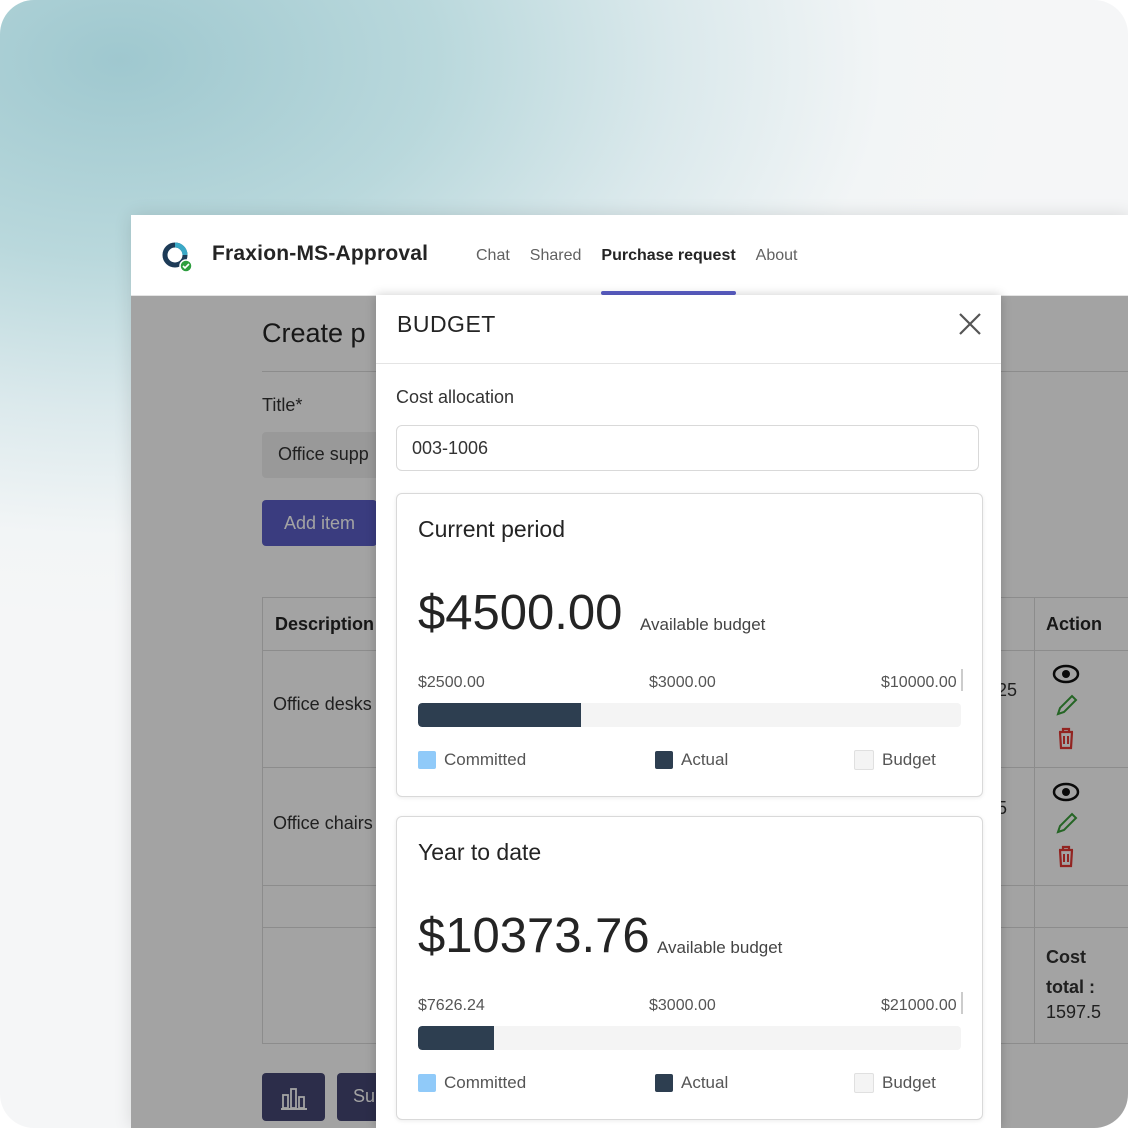 The width and height of the screenshot is (1128, 1128). What do you see at coordinates (777, 255) in the screenshot?
I see `tab-about: About` at bounding box center [777, 255].